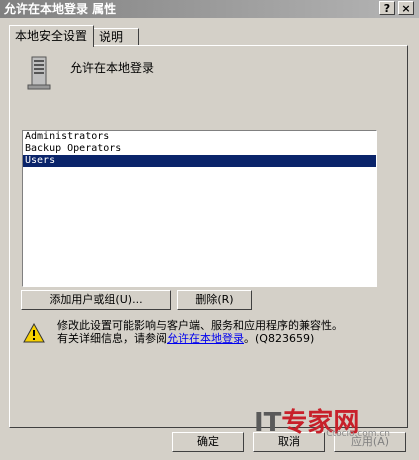  Describe the element at coordinates (329, 422) in the screenshot. I see `watermark: IT专家网 Ctocio.com.cn` at that location.